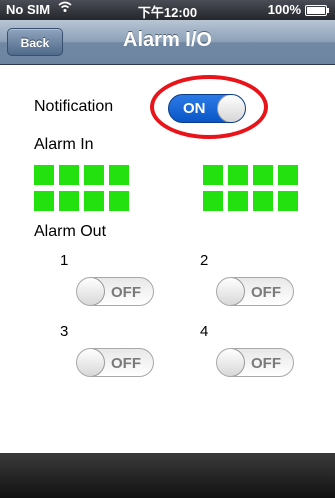  Describe the element at coordinates (207, 108) in the screenshot. I see `notification-toggle: ON` at that location.